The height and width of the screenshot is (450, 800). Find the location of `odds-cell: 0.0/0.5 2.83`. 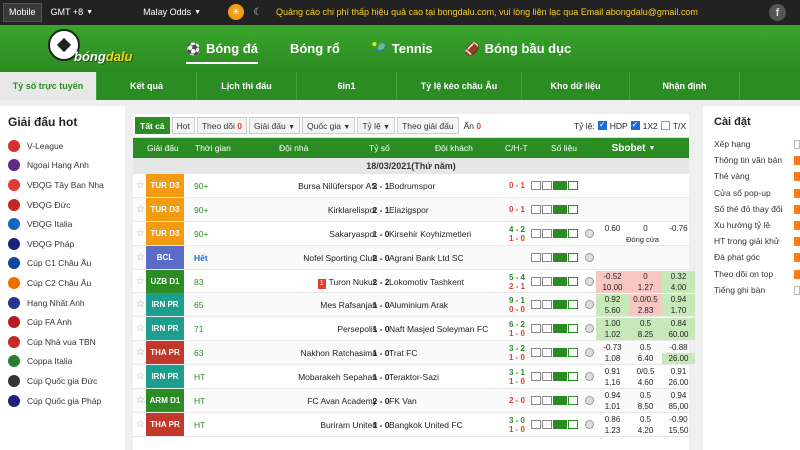

odds-cell: 0.0/0.5 2.83 is located at coordinates (645, 305).